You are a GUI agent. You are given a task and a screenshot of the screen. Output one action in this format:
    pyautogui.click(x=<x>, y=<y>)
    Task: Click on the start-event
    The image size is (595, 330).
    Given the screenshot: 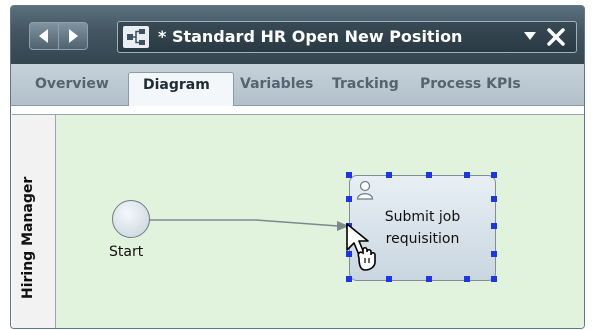 What is the action you would take?
    pyautogui.click(x=131, y=219)
    